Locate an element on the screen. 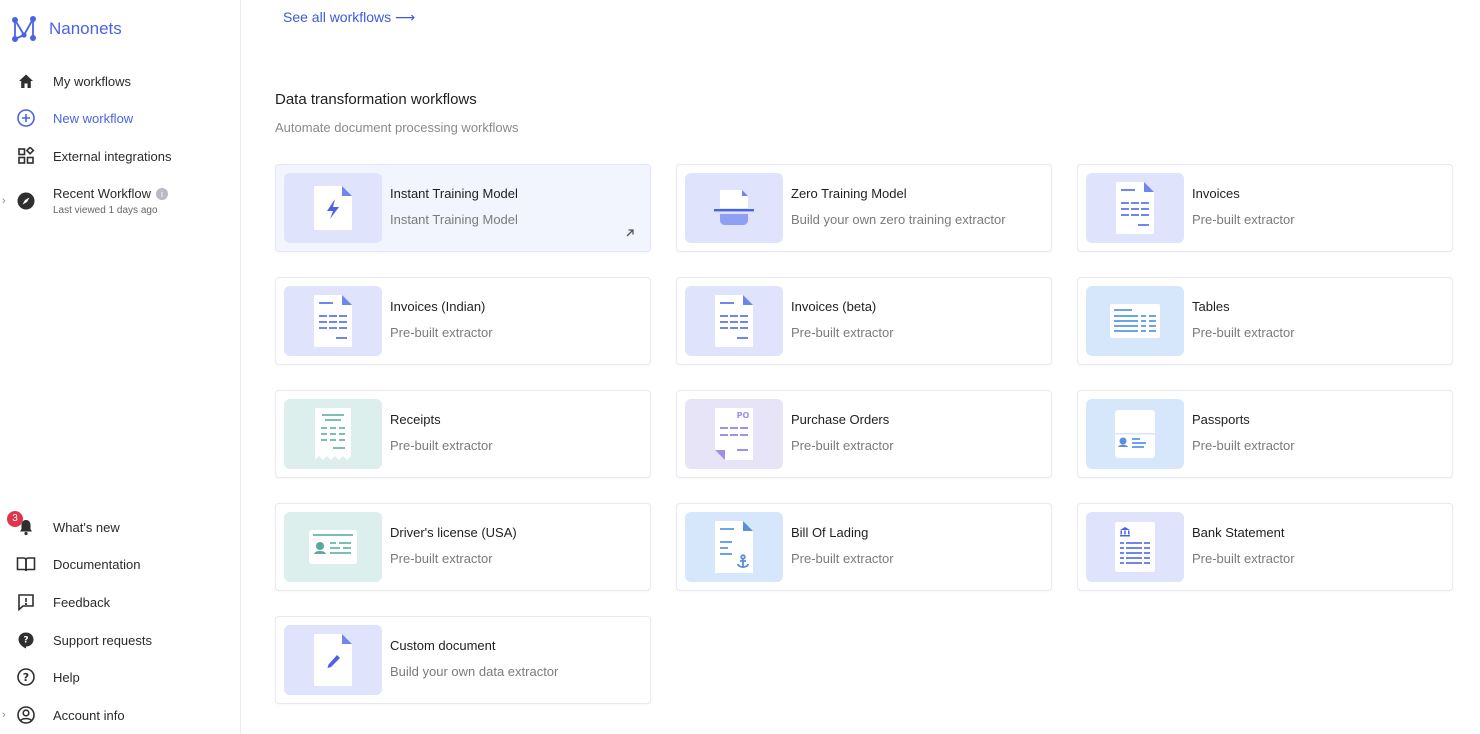 The width and height of the screenshot is (1480, 734). chevron-right-icon: › is located at coordinates (4, 201).